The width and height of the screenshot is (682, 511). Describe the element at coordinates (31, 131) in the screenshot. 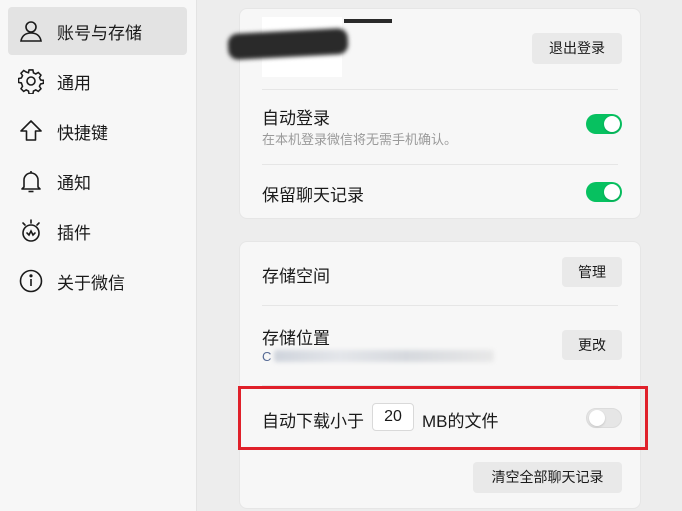

I see `arrow-up-icon` at that location.